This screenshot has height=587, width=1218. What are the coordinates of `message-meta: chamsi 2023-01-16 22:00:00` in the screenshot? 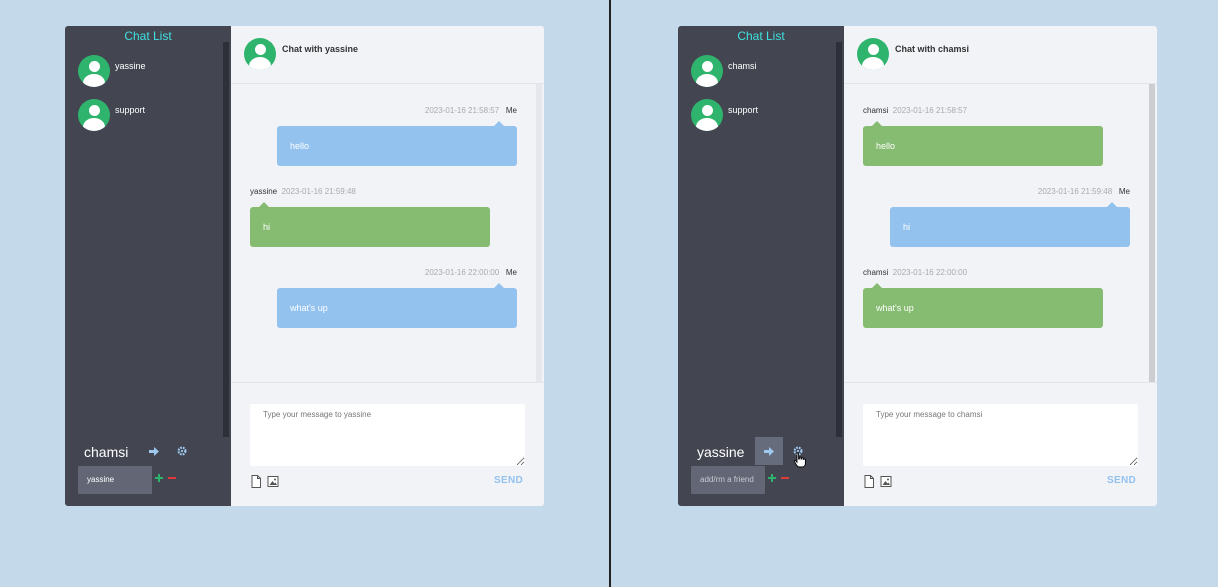 It's located at (915, 272).